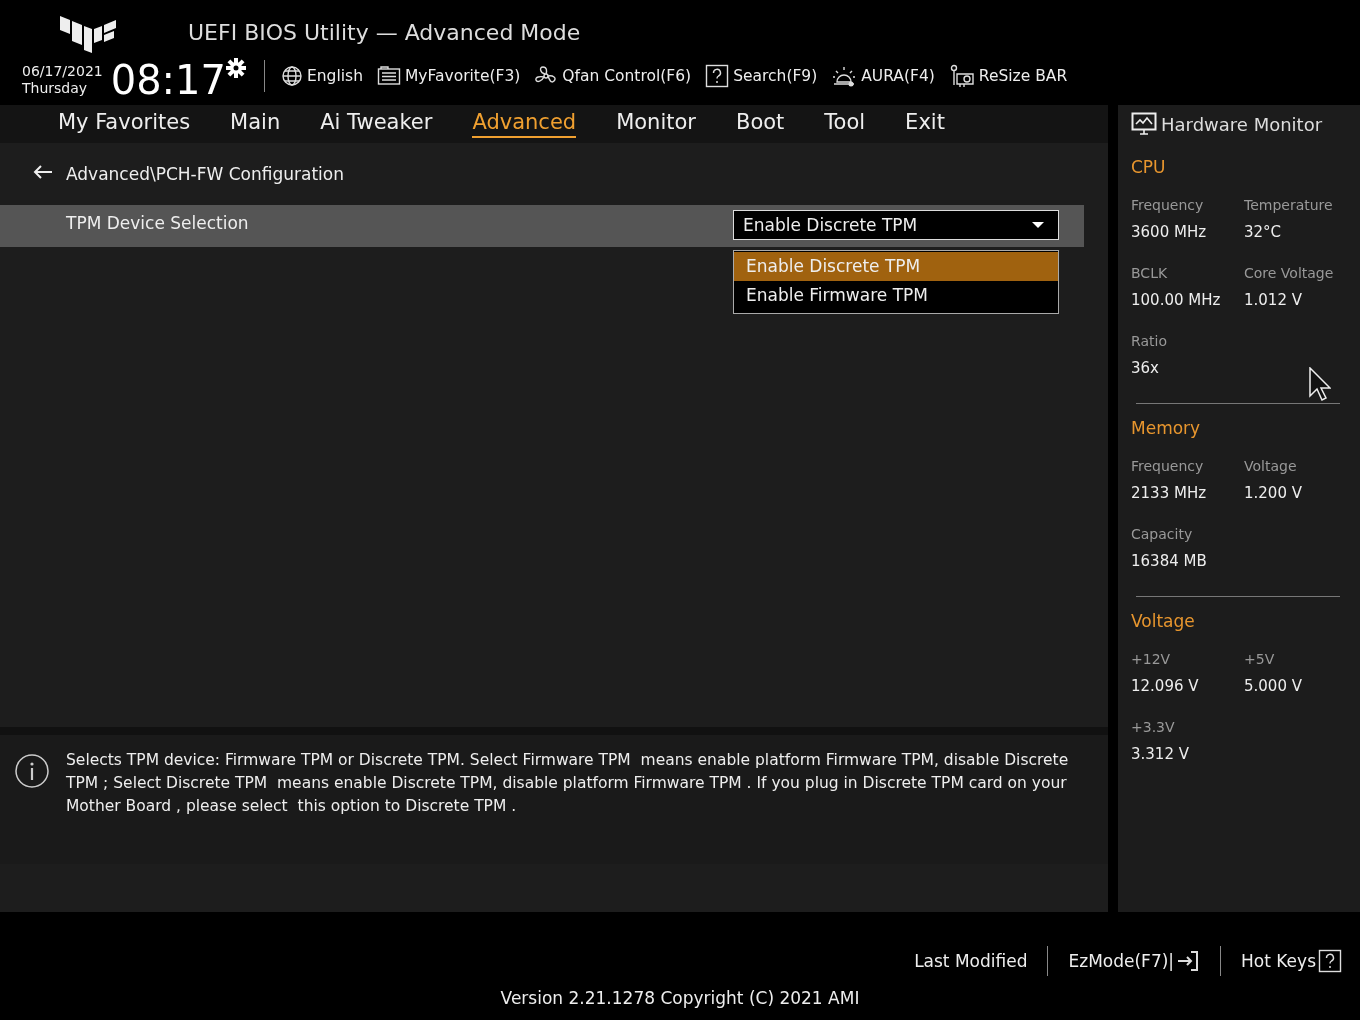  Describe the element at coordinates (1153, 727) in the screenshot. I see `metric-label: +3.3V` at that location.